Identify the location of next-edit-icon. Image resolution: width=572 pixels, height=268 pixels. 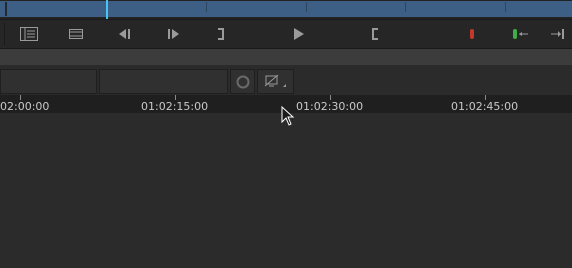
(173, 34).